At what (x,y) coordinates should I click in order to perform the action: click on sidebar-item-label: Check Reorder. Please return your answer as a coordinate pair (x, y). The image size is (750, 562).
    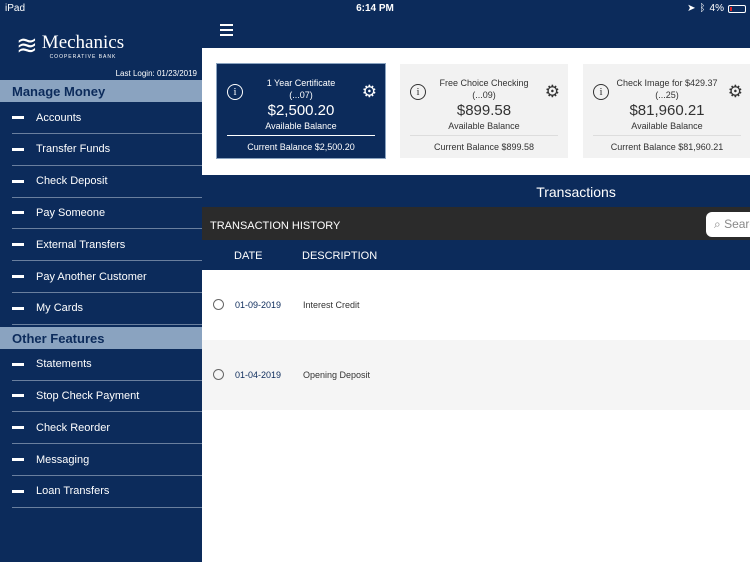
    Looking at the image, I should click on (73, 427).